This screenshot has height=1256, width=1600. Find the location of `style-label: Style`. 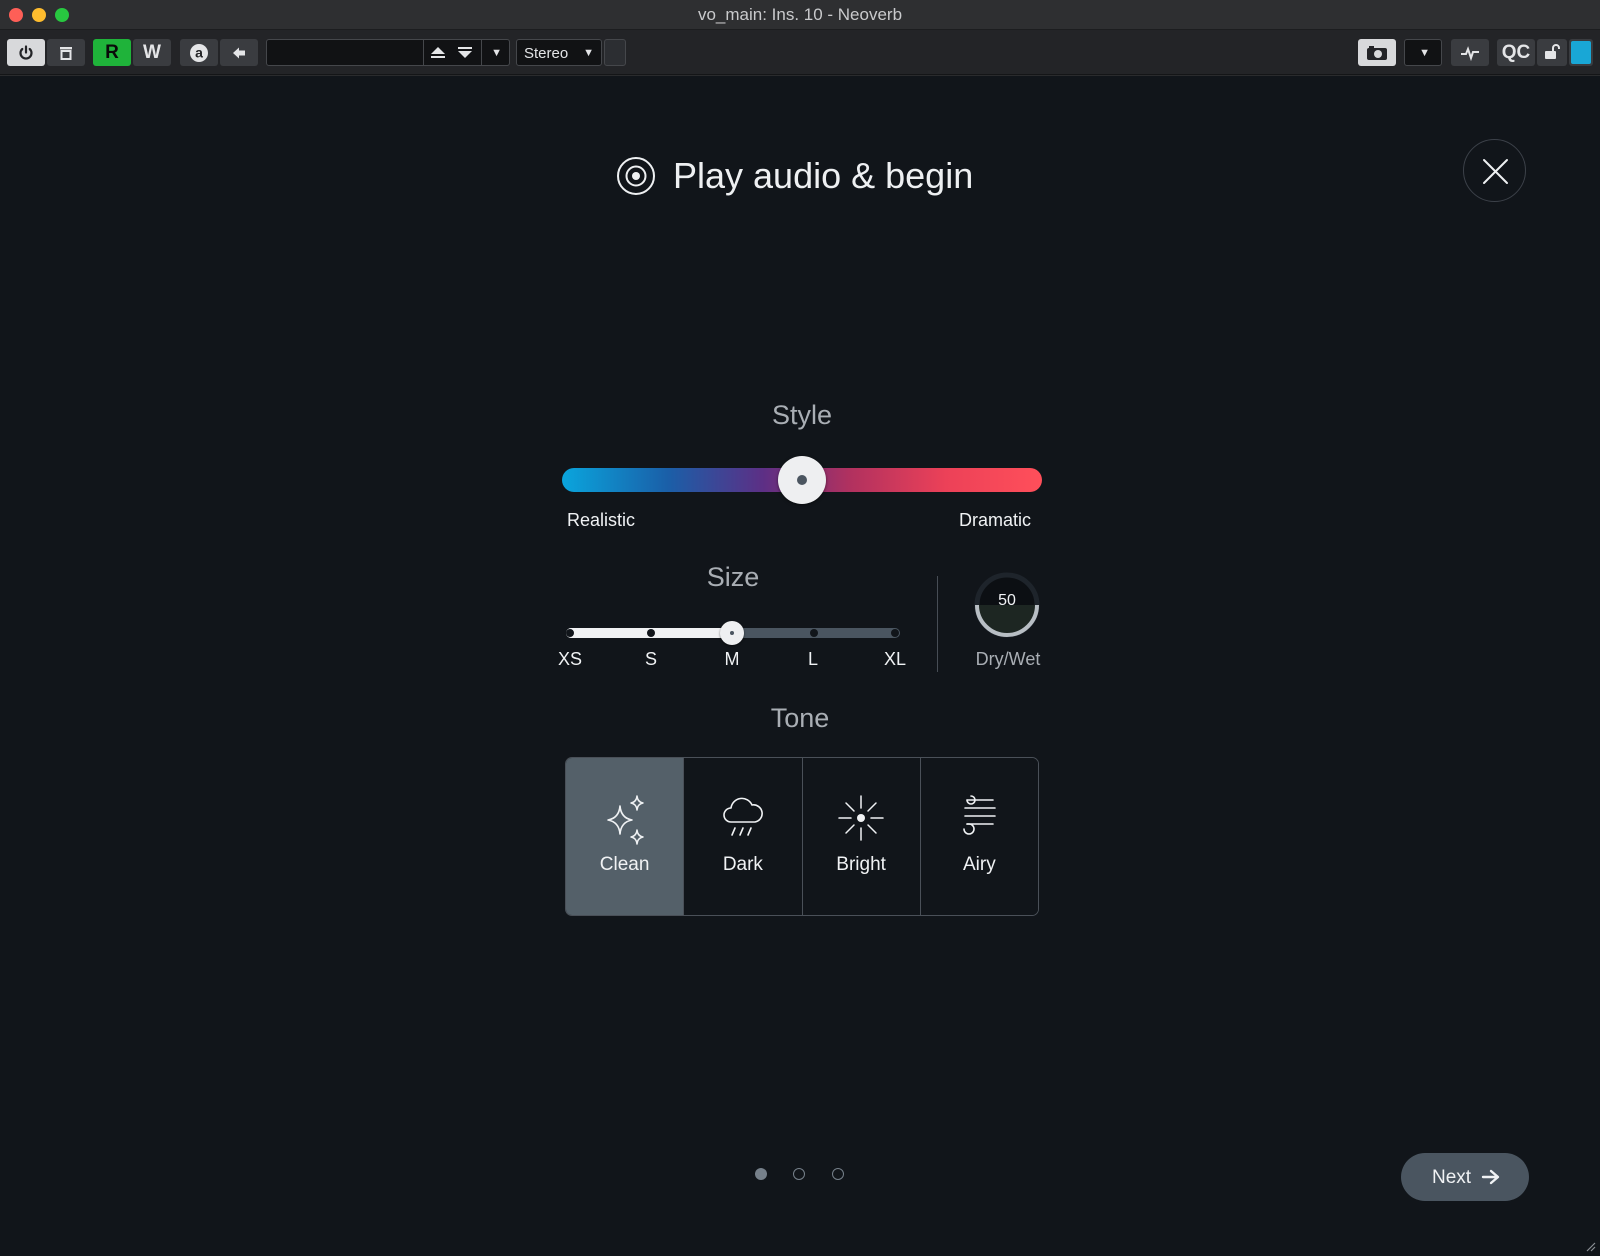

style-label: Style is located at coordinates (802, 415).